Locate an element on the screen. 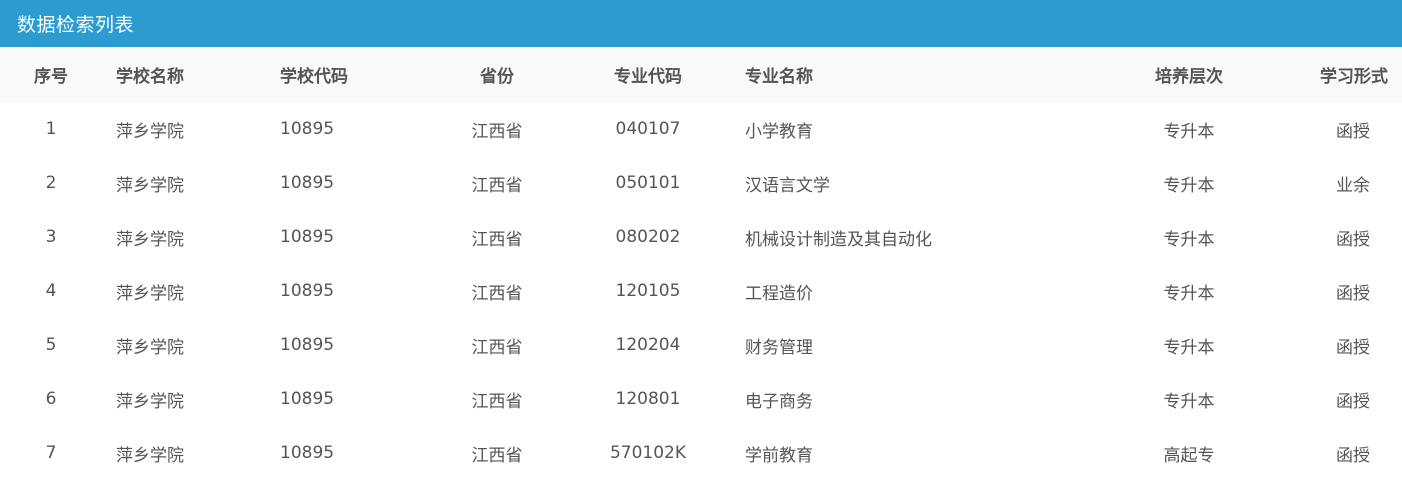  column-header-major-code: 专业代码 is located at coordinates (648, 77).